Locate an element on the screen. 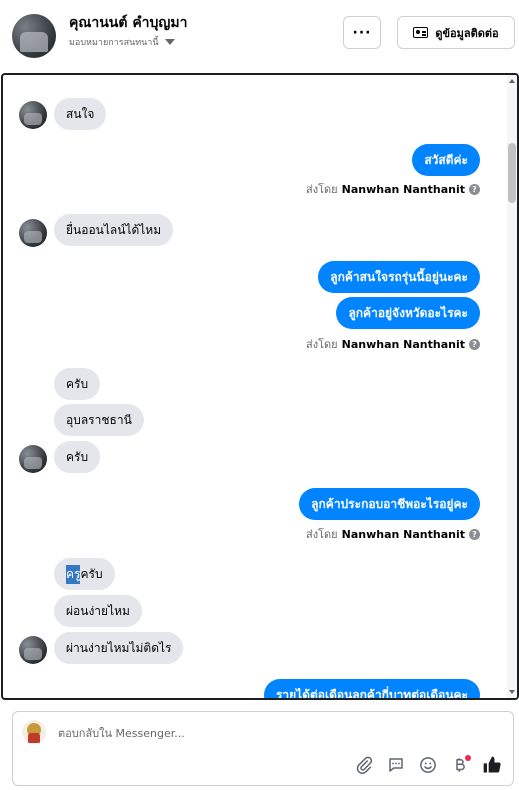 The height and width of the screenshot is (790, 519). thumbs-up-icon is located at coordinates (492, 765).